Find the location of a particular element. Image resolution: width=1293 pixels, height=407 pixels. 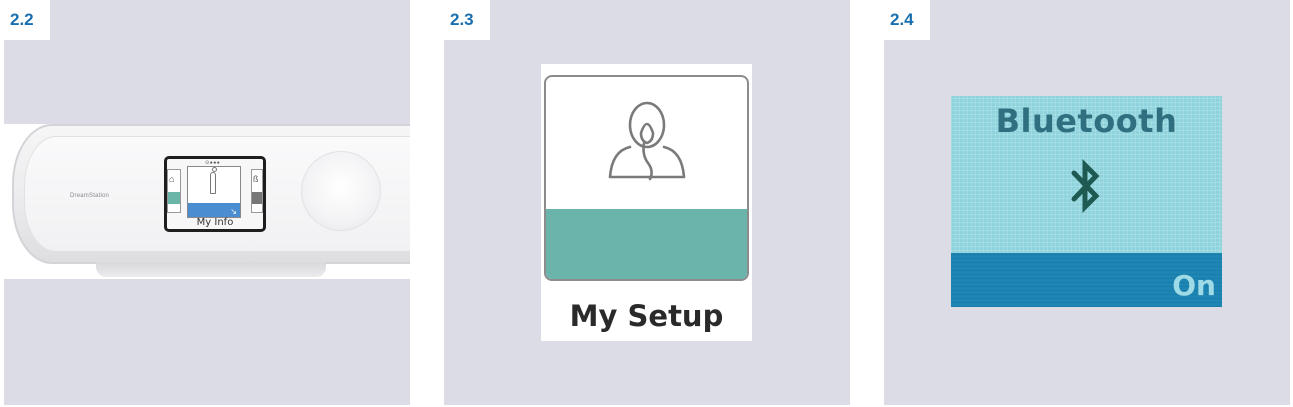

dreamstation-device-photo: DreamStation ⊙●●● ⌂ ↘ ß My Info is located at coordinates (207, 201).